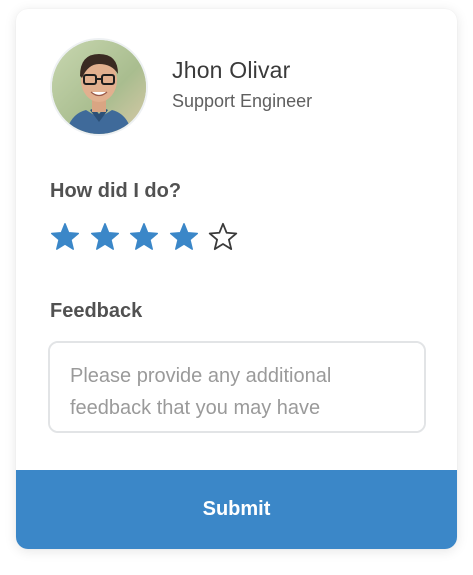 The width and height of the screenshot is (473, 575). I want to click on agent-profile: Jhon Olivar Support Engineer, so click(181, 87).